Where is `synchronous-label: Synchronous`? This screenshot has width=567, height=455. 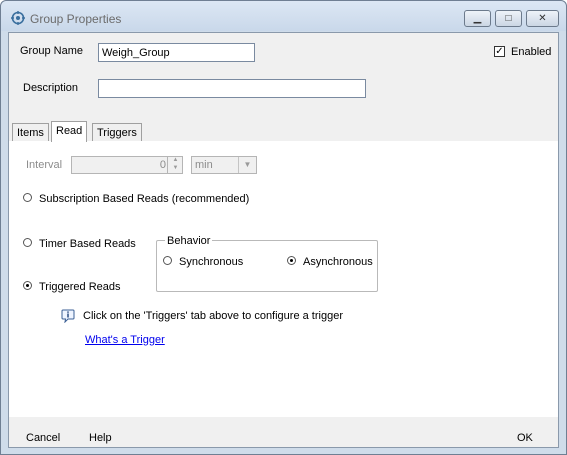
synchronous-label: Synchronous is located at coordinates (211, 262).